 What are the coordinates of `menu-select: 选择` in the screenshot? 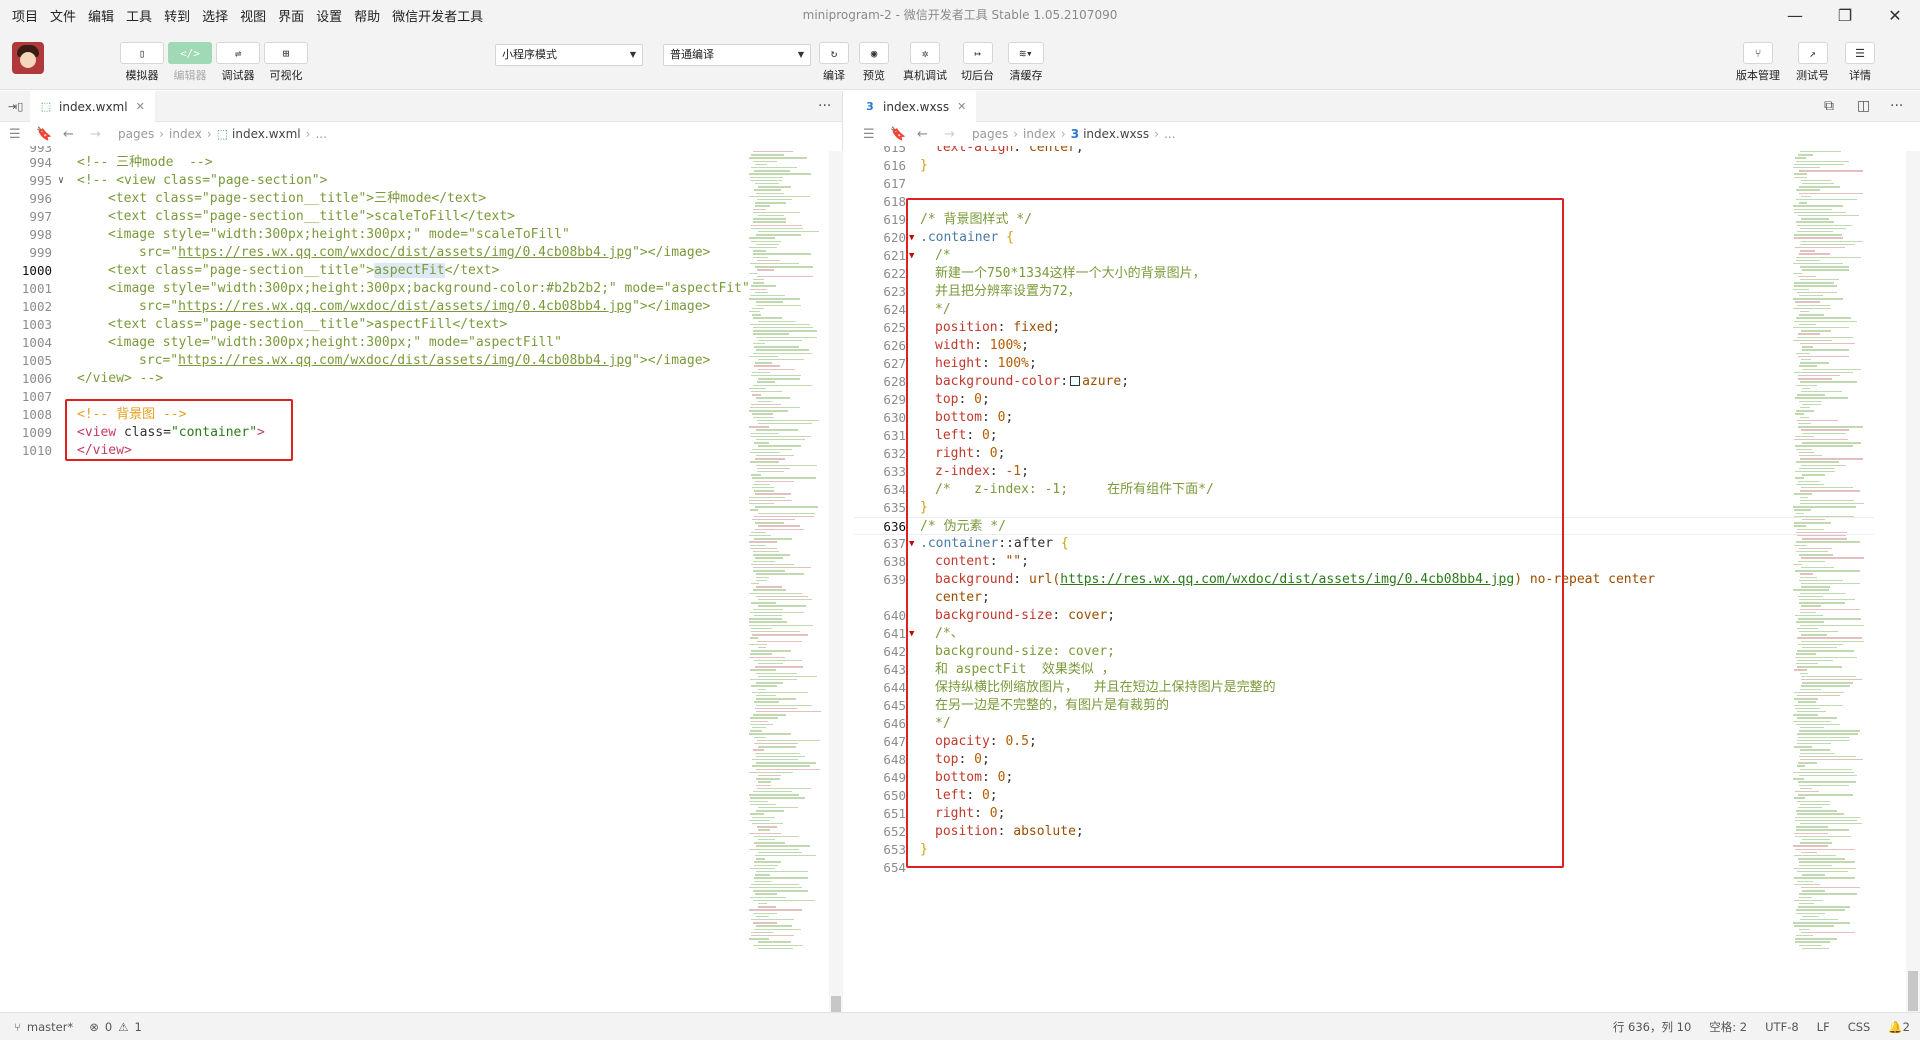 It's located at (215, 15).